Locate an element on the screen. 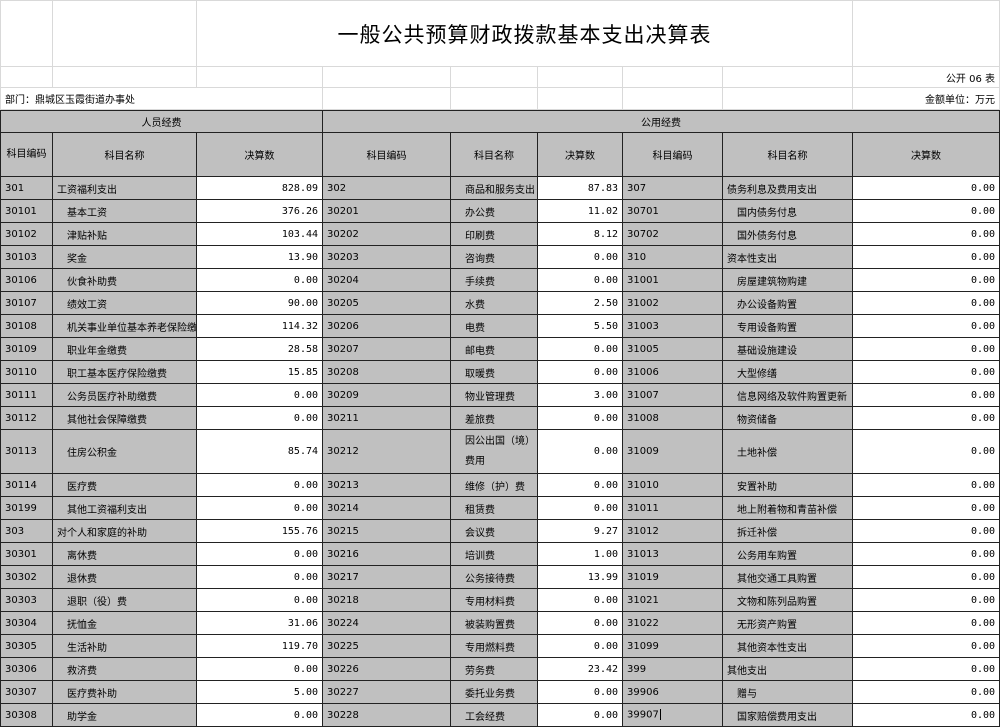 This screenshot has width=1000, height=727. code-cell: 30308 is located at coordinates (26, 715).